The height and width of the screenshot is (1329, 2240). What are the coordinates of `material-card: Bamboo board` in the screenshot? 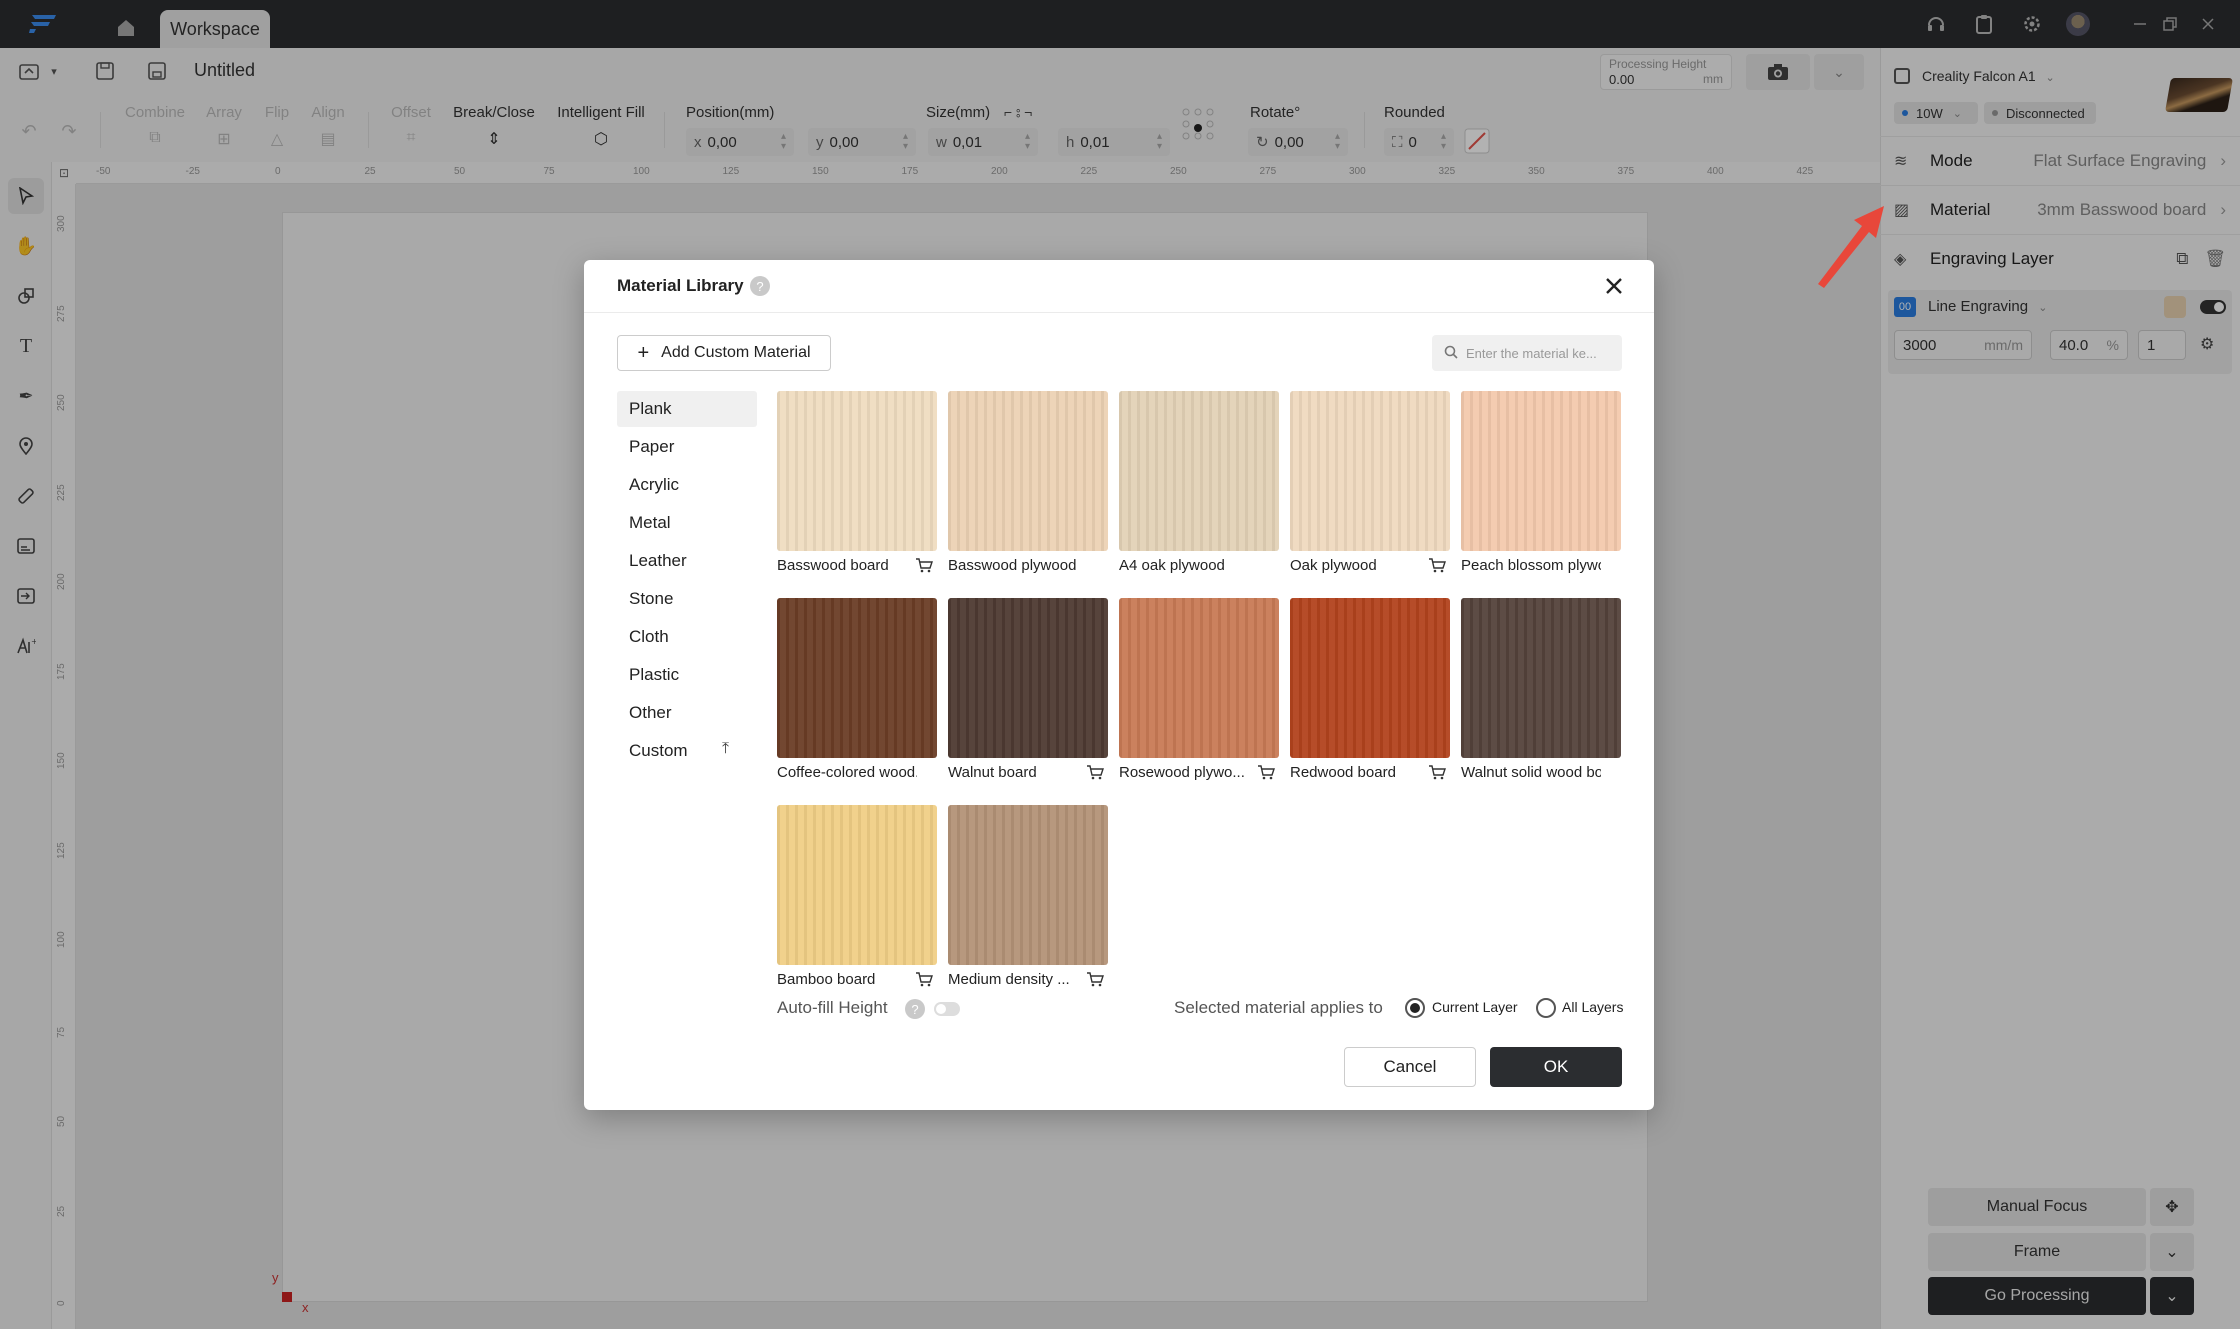 It's located at (857, 900).